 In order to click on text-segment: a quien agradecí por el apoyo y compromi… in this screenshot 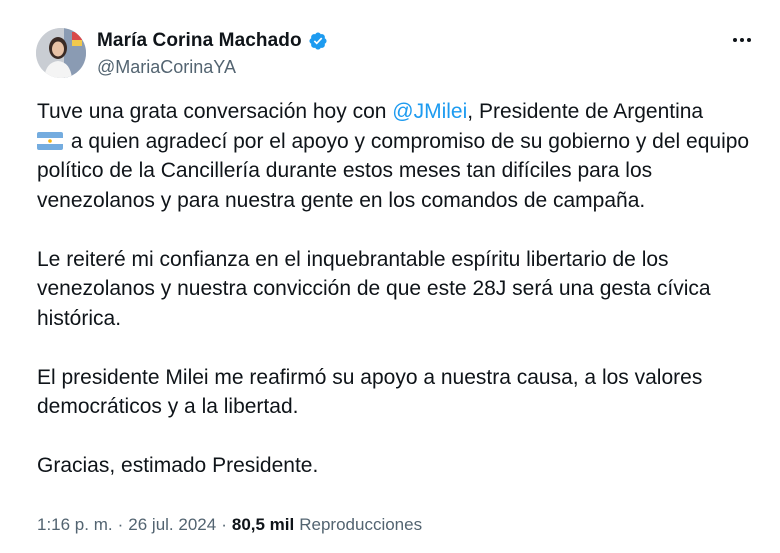, I will do `click(393, 170)`.